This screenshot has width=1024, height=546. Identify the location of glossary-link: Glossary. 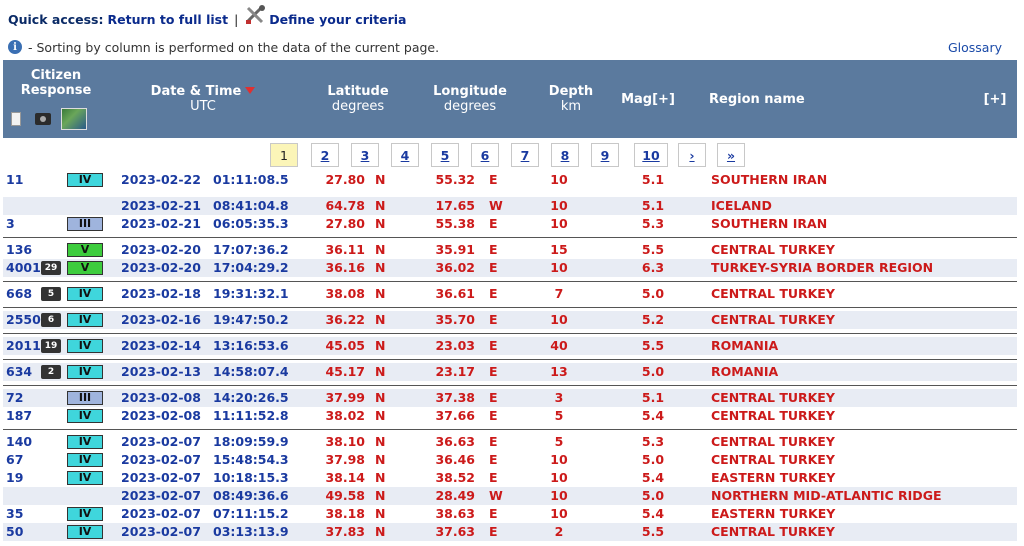
(975, 47).